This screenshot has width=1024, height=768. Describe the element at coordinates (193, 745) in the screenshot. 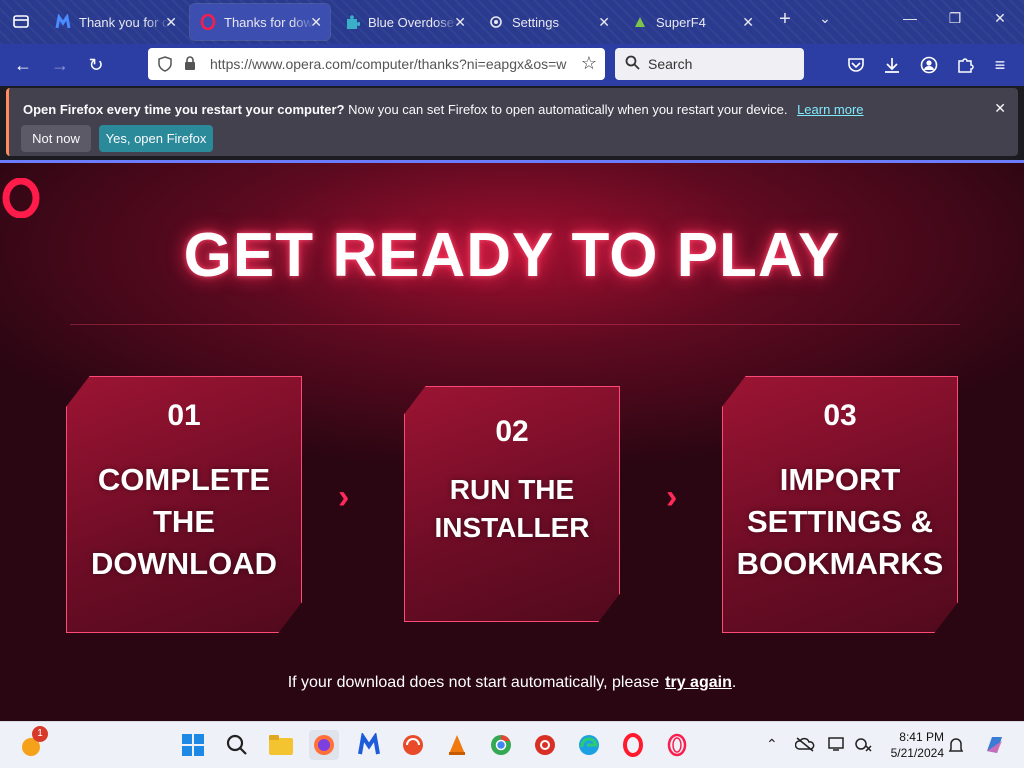

I see `windows-start-icon` at that location.